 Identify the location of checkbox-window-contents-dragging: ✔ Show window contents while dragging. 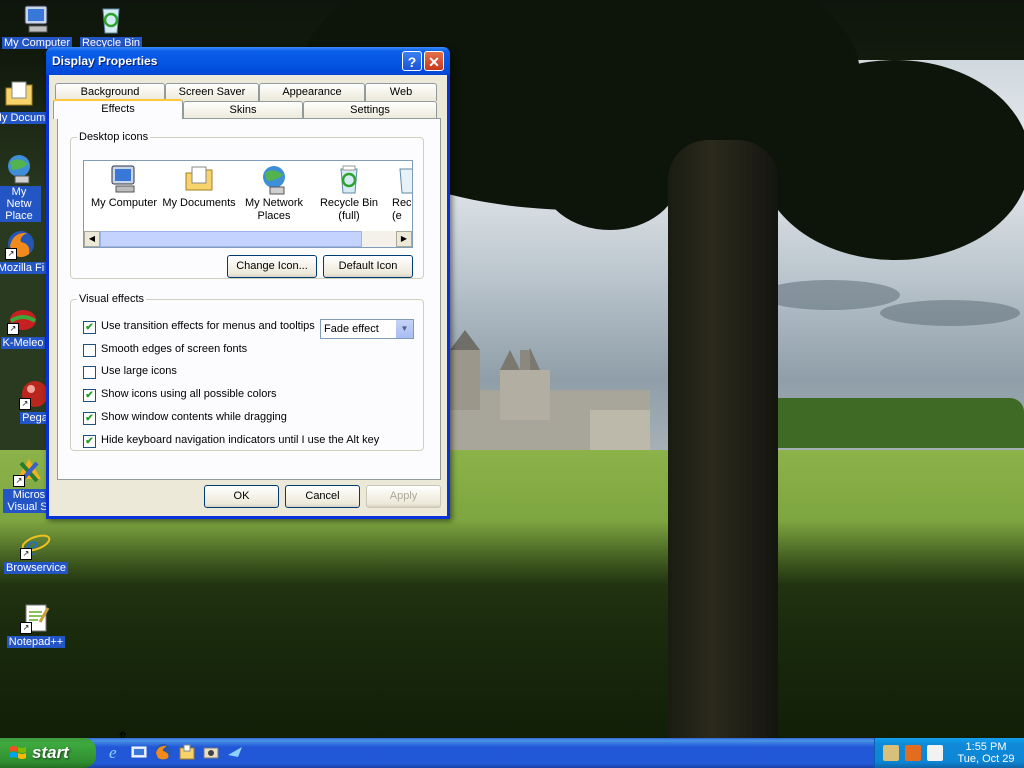
(248, 419).